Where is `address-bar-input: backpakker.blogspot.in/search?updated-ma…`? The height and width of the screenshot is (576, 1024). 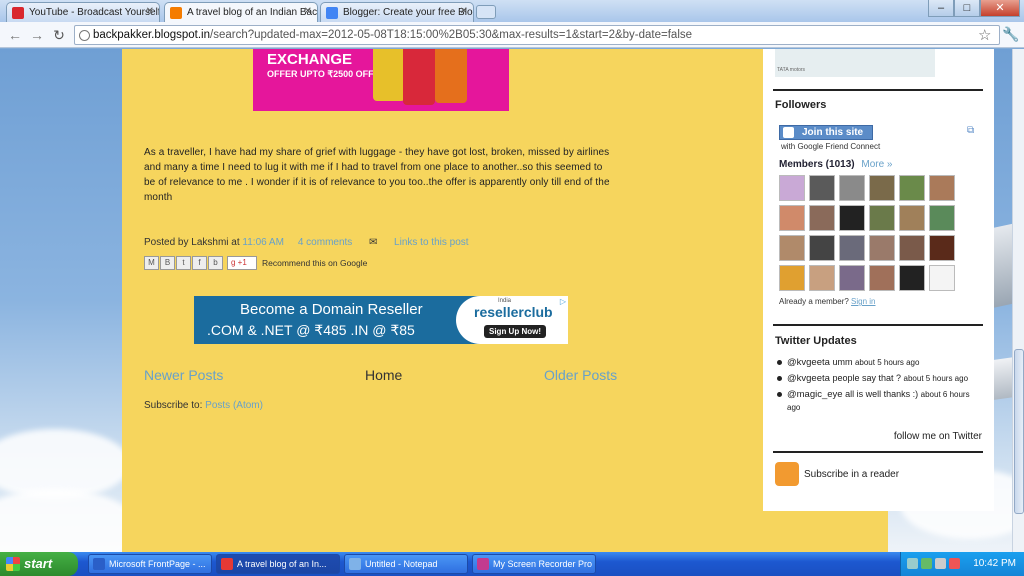
address-bar-input: backpakker.blogspot.in/search?updated-ma… is located at coordinates (537, 35).